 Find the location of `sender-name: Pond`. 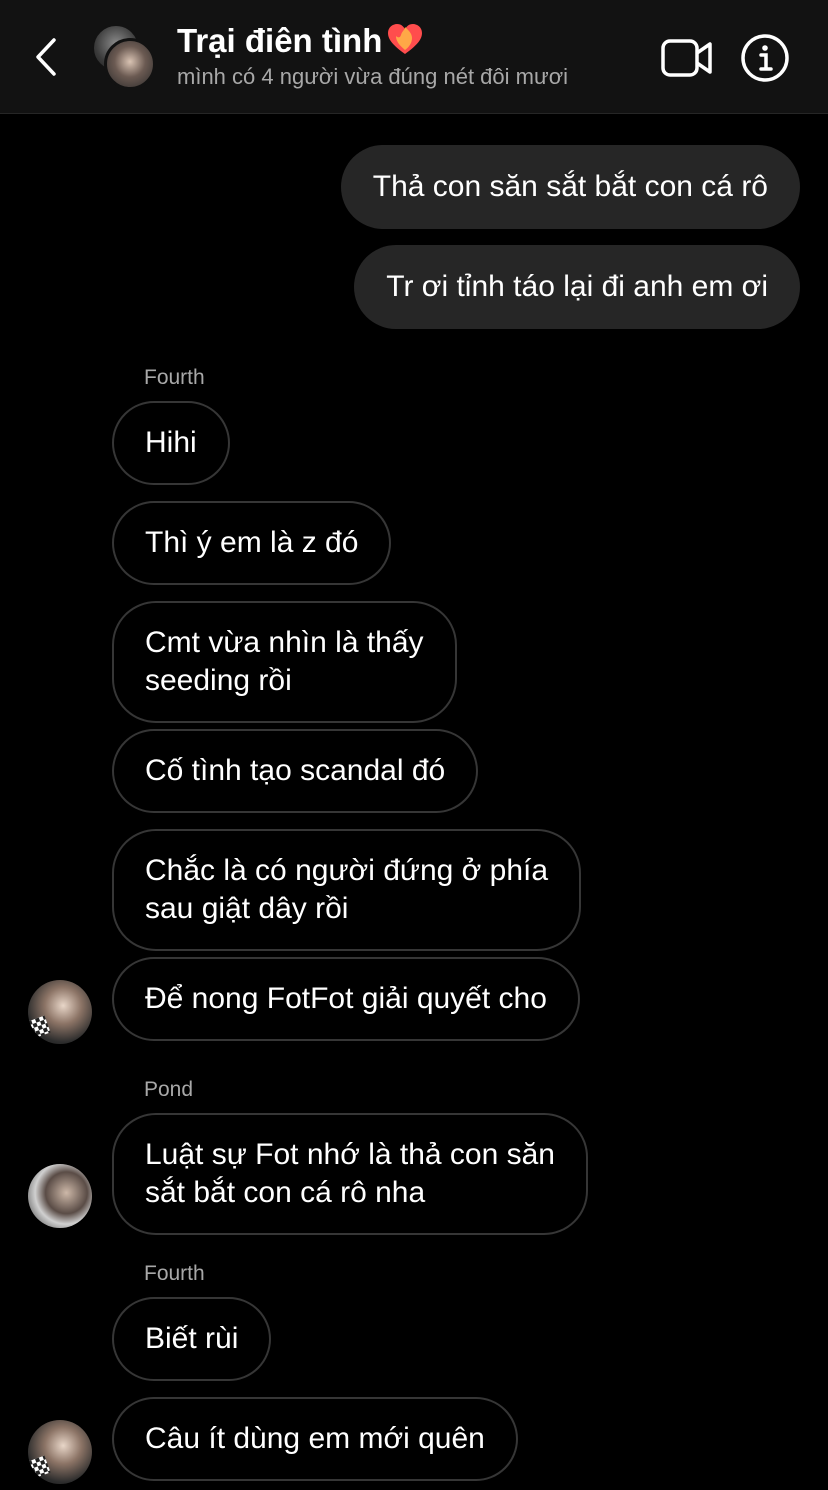

sender-name: Pond is located at coordinates (169, 1089).